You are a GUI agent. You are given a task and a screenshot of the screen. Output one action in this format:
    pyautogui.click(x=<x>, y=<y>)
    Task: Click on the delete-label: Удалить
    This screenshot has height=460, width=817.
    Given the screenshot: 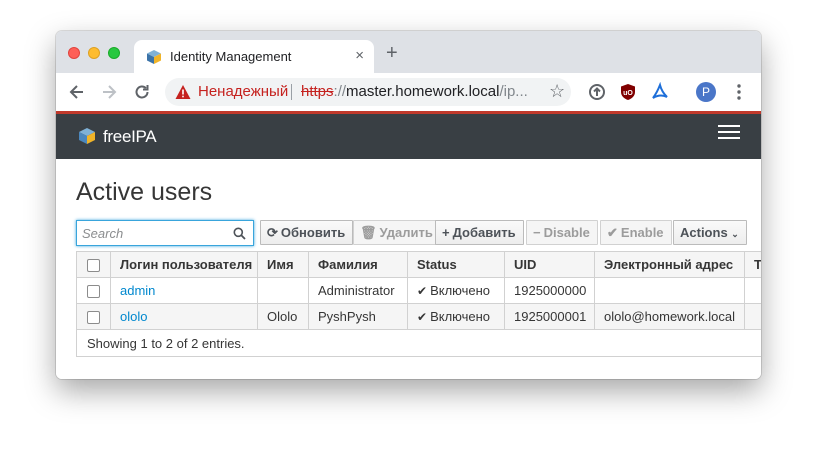 What is the action you would take?
    pyautogui.click(x=406, y=232)
    